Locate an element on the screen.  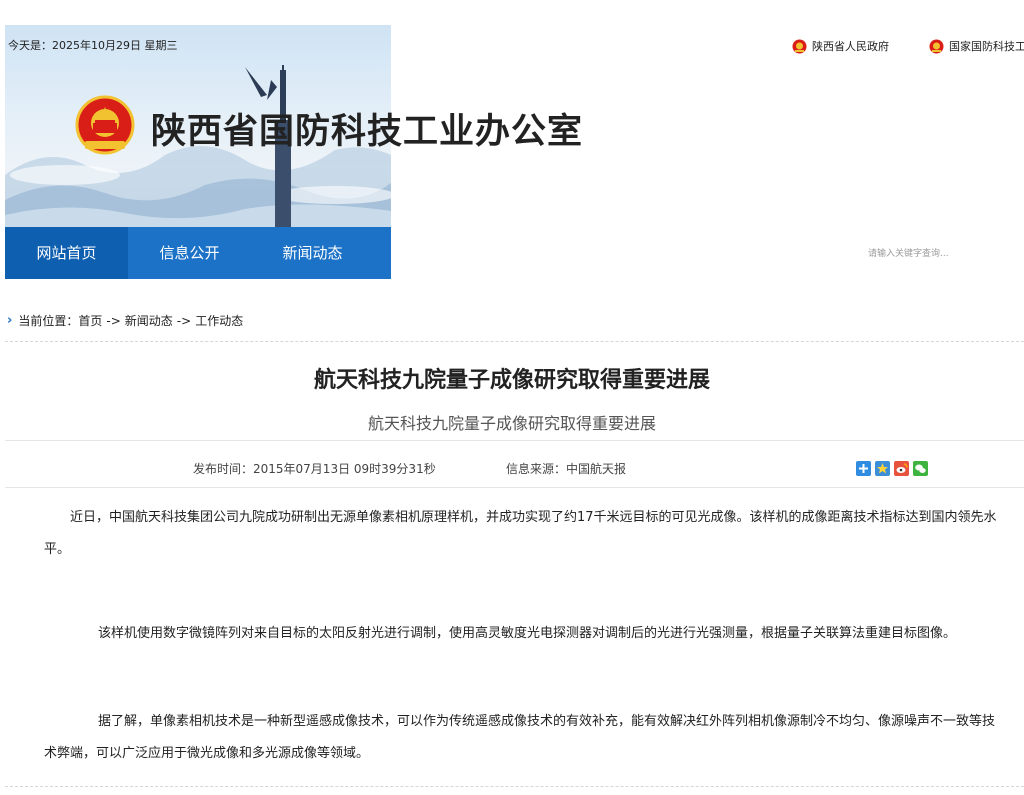
share-bar is located at coordinates (892, 468).